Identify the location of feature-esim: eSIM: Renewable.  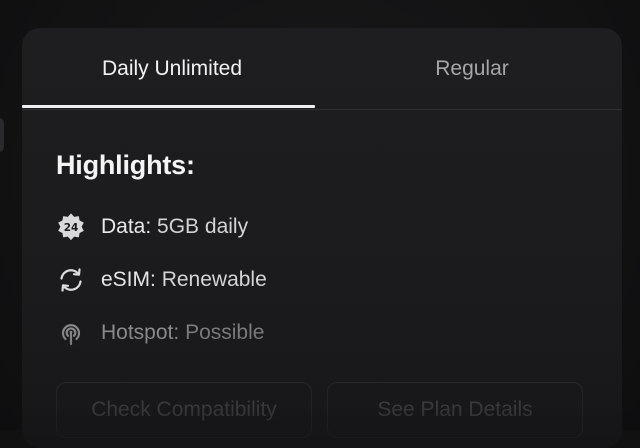
(161, 280).